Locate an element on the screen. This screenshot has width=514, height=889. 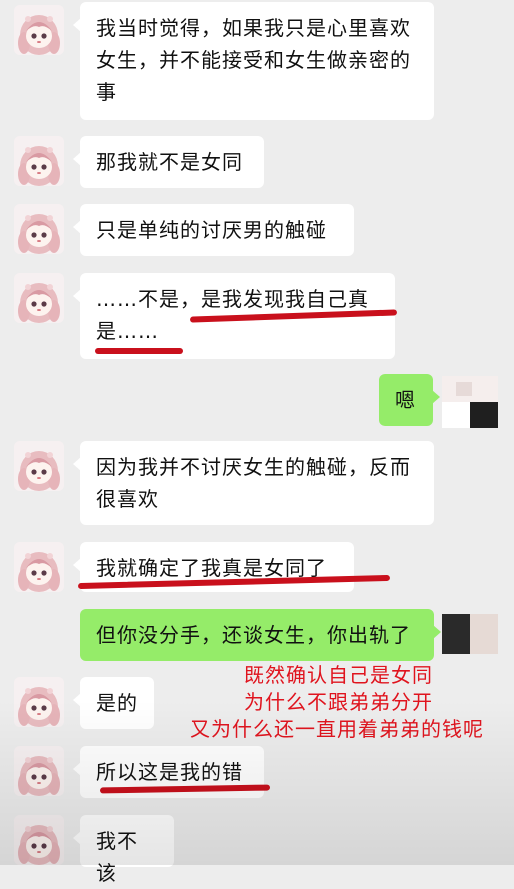
incoming-message: 因为我并不讨厌女生的触碰，反而很喜欢 is located at coordinates (253, 483).